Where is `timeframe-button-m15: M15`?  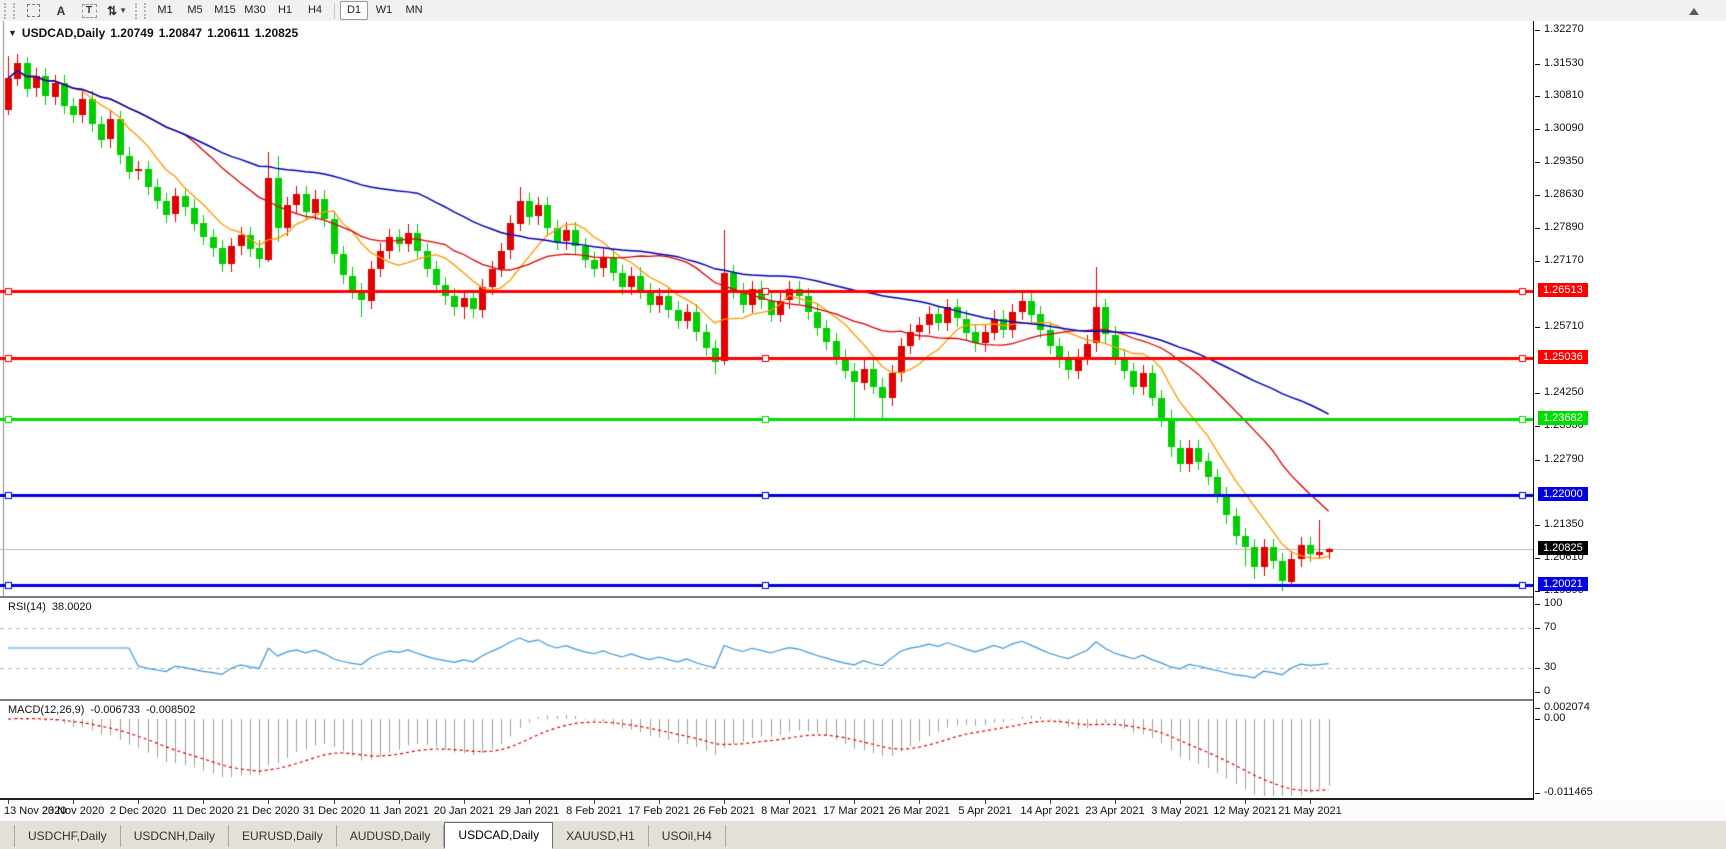
timeframe-button-m15: M15 is located at coordinates (225, 10).